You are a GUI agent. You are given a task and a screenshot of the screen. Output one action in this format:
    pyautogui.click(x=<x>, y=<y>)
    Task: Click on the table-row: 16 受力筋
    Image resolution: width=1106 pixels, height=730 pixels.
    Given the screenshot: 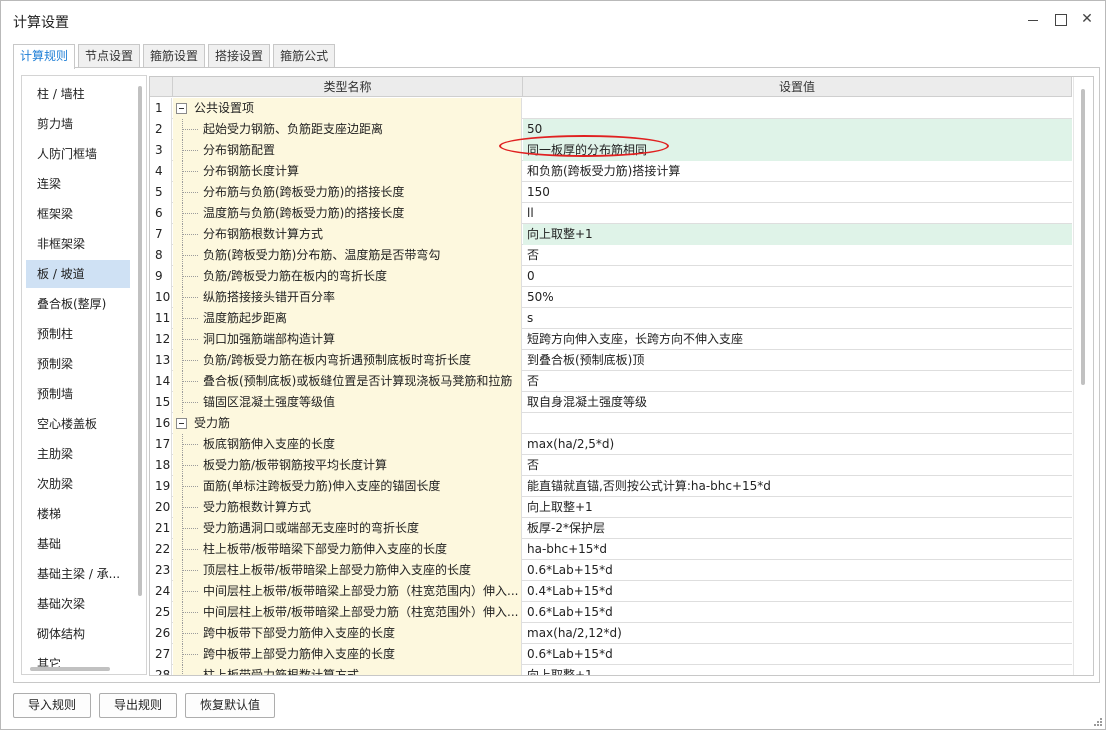 What is the action you would take?
    pyautogui.click(x=611, y=423)
    